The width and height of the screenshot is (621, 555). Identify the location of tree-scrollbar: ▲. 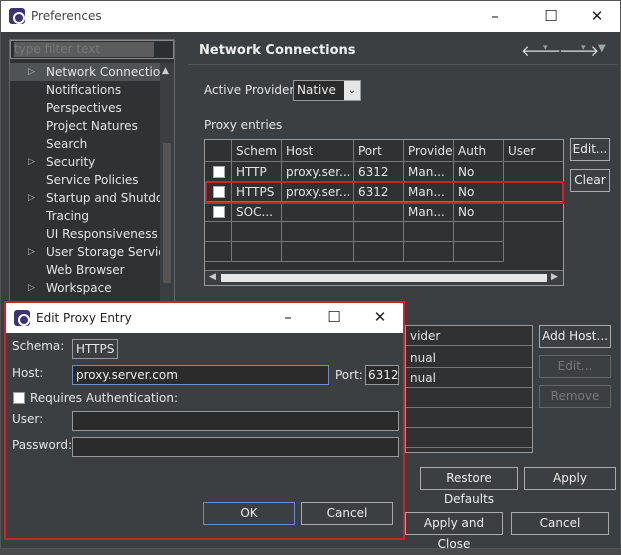
(167, 182).